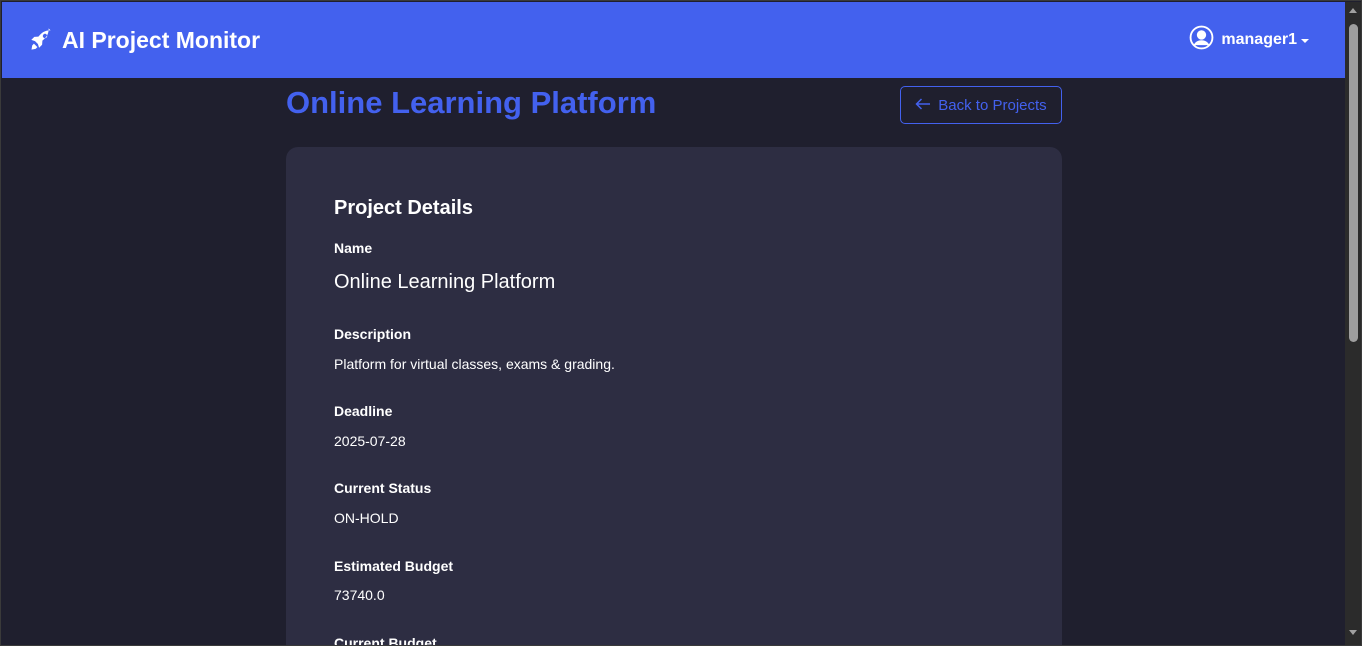 This screenshot has width=1362, height=646. I want to click on name-value: Online Learning Platform, so click(445, 282).